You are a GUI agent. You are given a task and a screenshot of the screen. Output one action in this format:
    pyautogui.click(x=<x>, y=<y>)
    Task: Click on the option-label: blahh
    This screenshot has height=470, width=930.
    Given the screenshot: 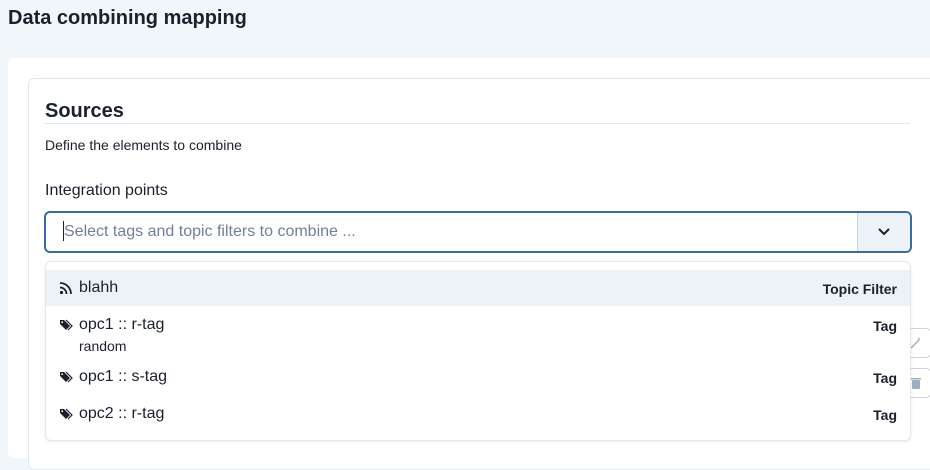 What is the action you would take?
    pyautogui.click(x=99, y=287)
    